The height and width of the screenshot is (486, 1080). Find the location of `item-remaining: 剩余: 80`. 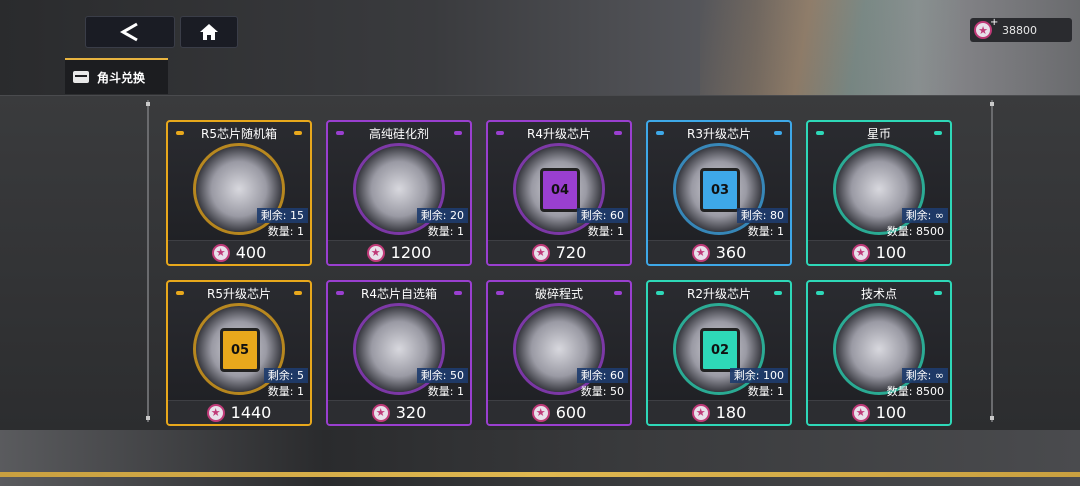

item-remaining: 剩余: 80 is located at coordinates (762, 215).